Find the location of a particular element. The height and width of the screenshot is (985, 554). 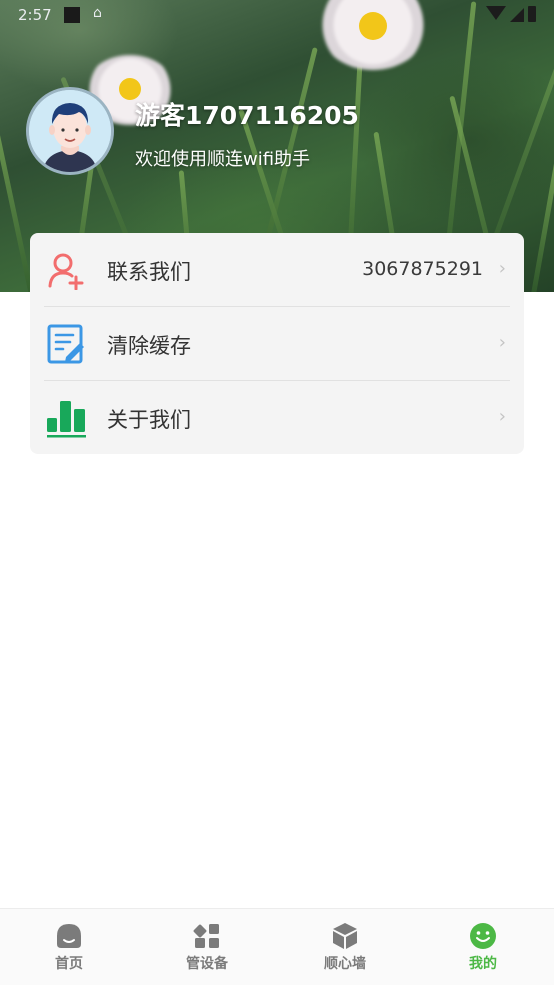

home-icon is located at coordinates (69, 936).